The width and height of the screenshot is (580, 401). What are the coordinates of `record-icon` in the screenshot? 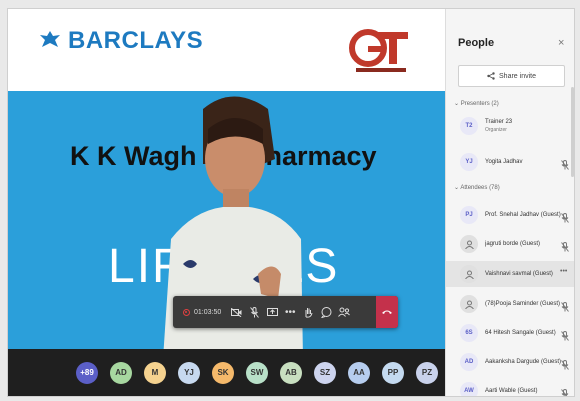 It's located at (186, 312).